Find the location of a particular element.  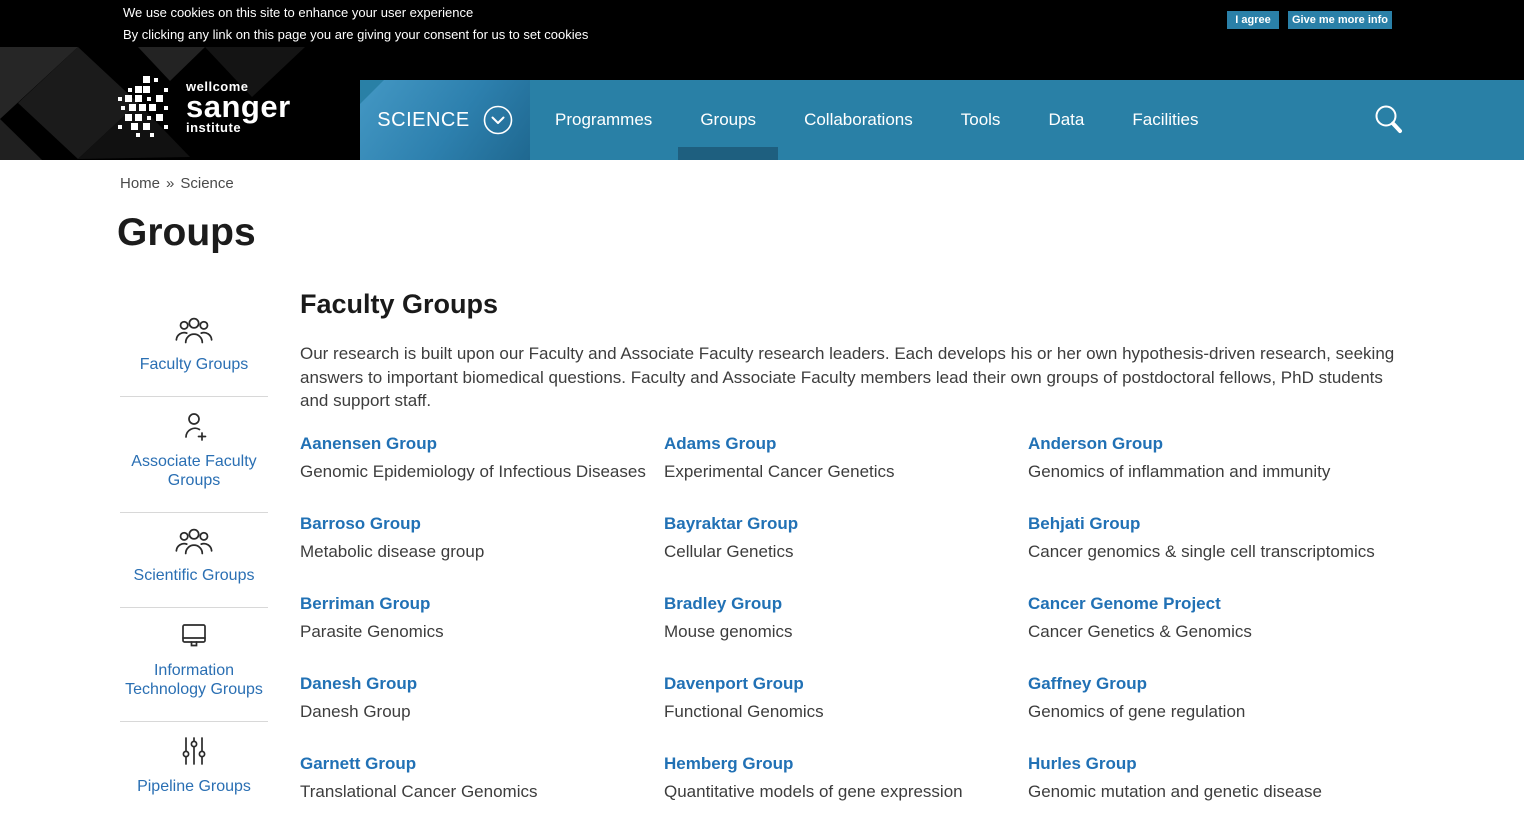

group-link: Danesh Group is located at coordinates (358, 683).